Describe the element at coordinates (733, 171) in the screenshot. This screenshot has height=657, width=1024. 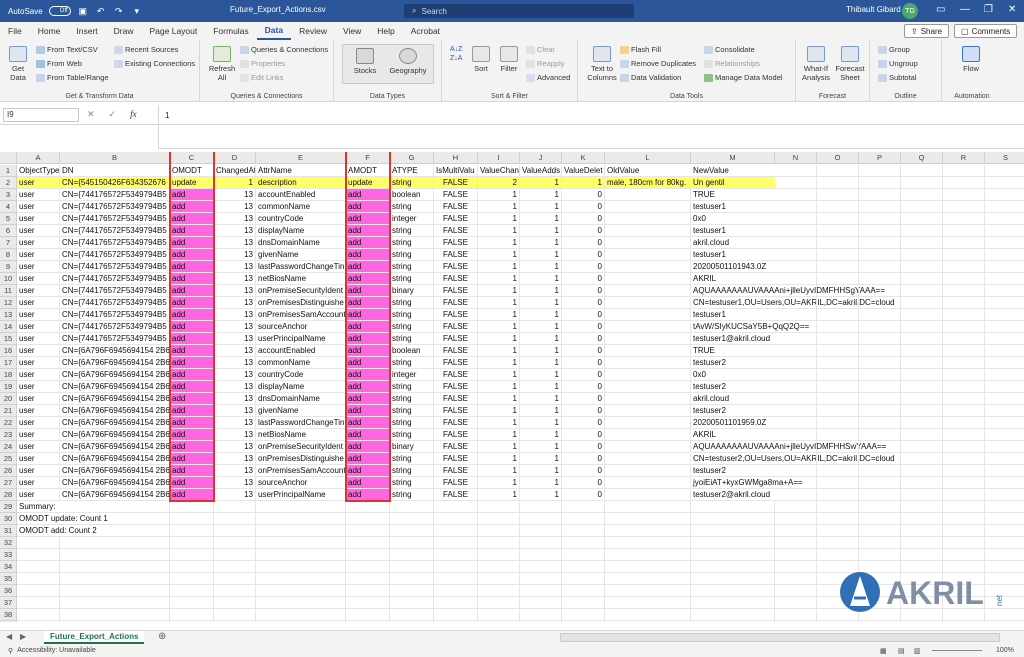
I see `grid-cell: NewValue` at that location.